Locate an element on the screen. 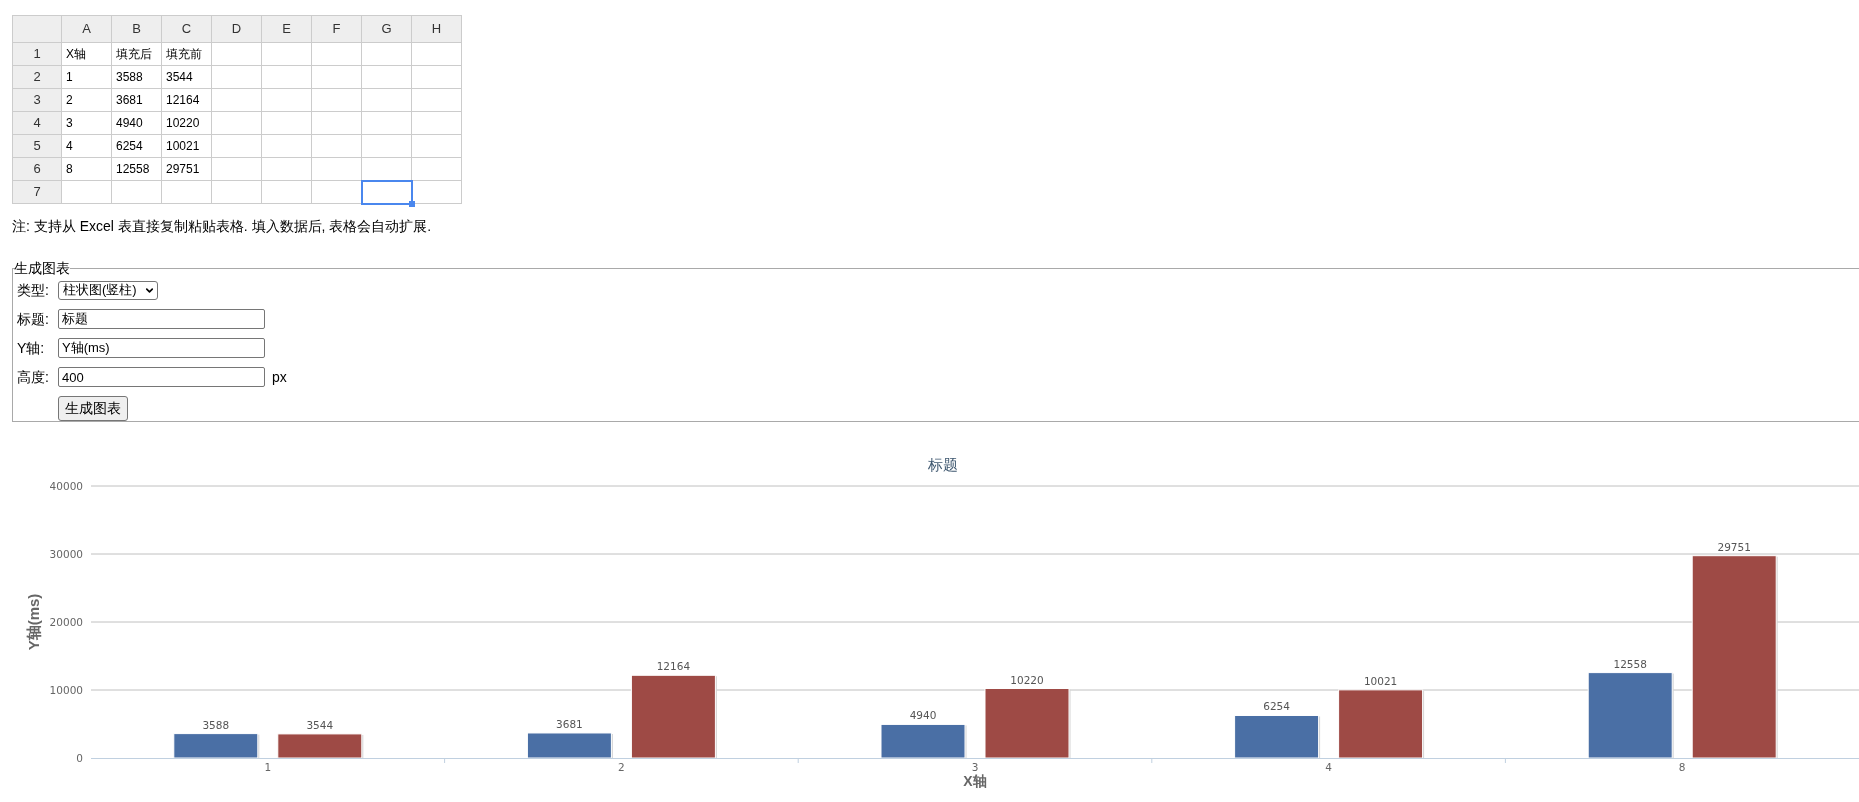  panel-title: 生成图表 is located at coordinates (42, 268).